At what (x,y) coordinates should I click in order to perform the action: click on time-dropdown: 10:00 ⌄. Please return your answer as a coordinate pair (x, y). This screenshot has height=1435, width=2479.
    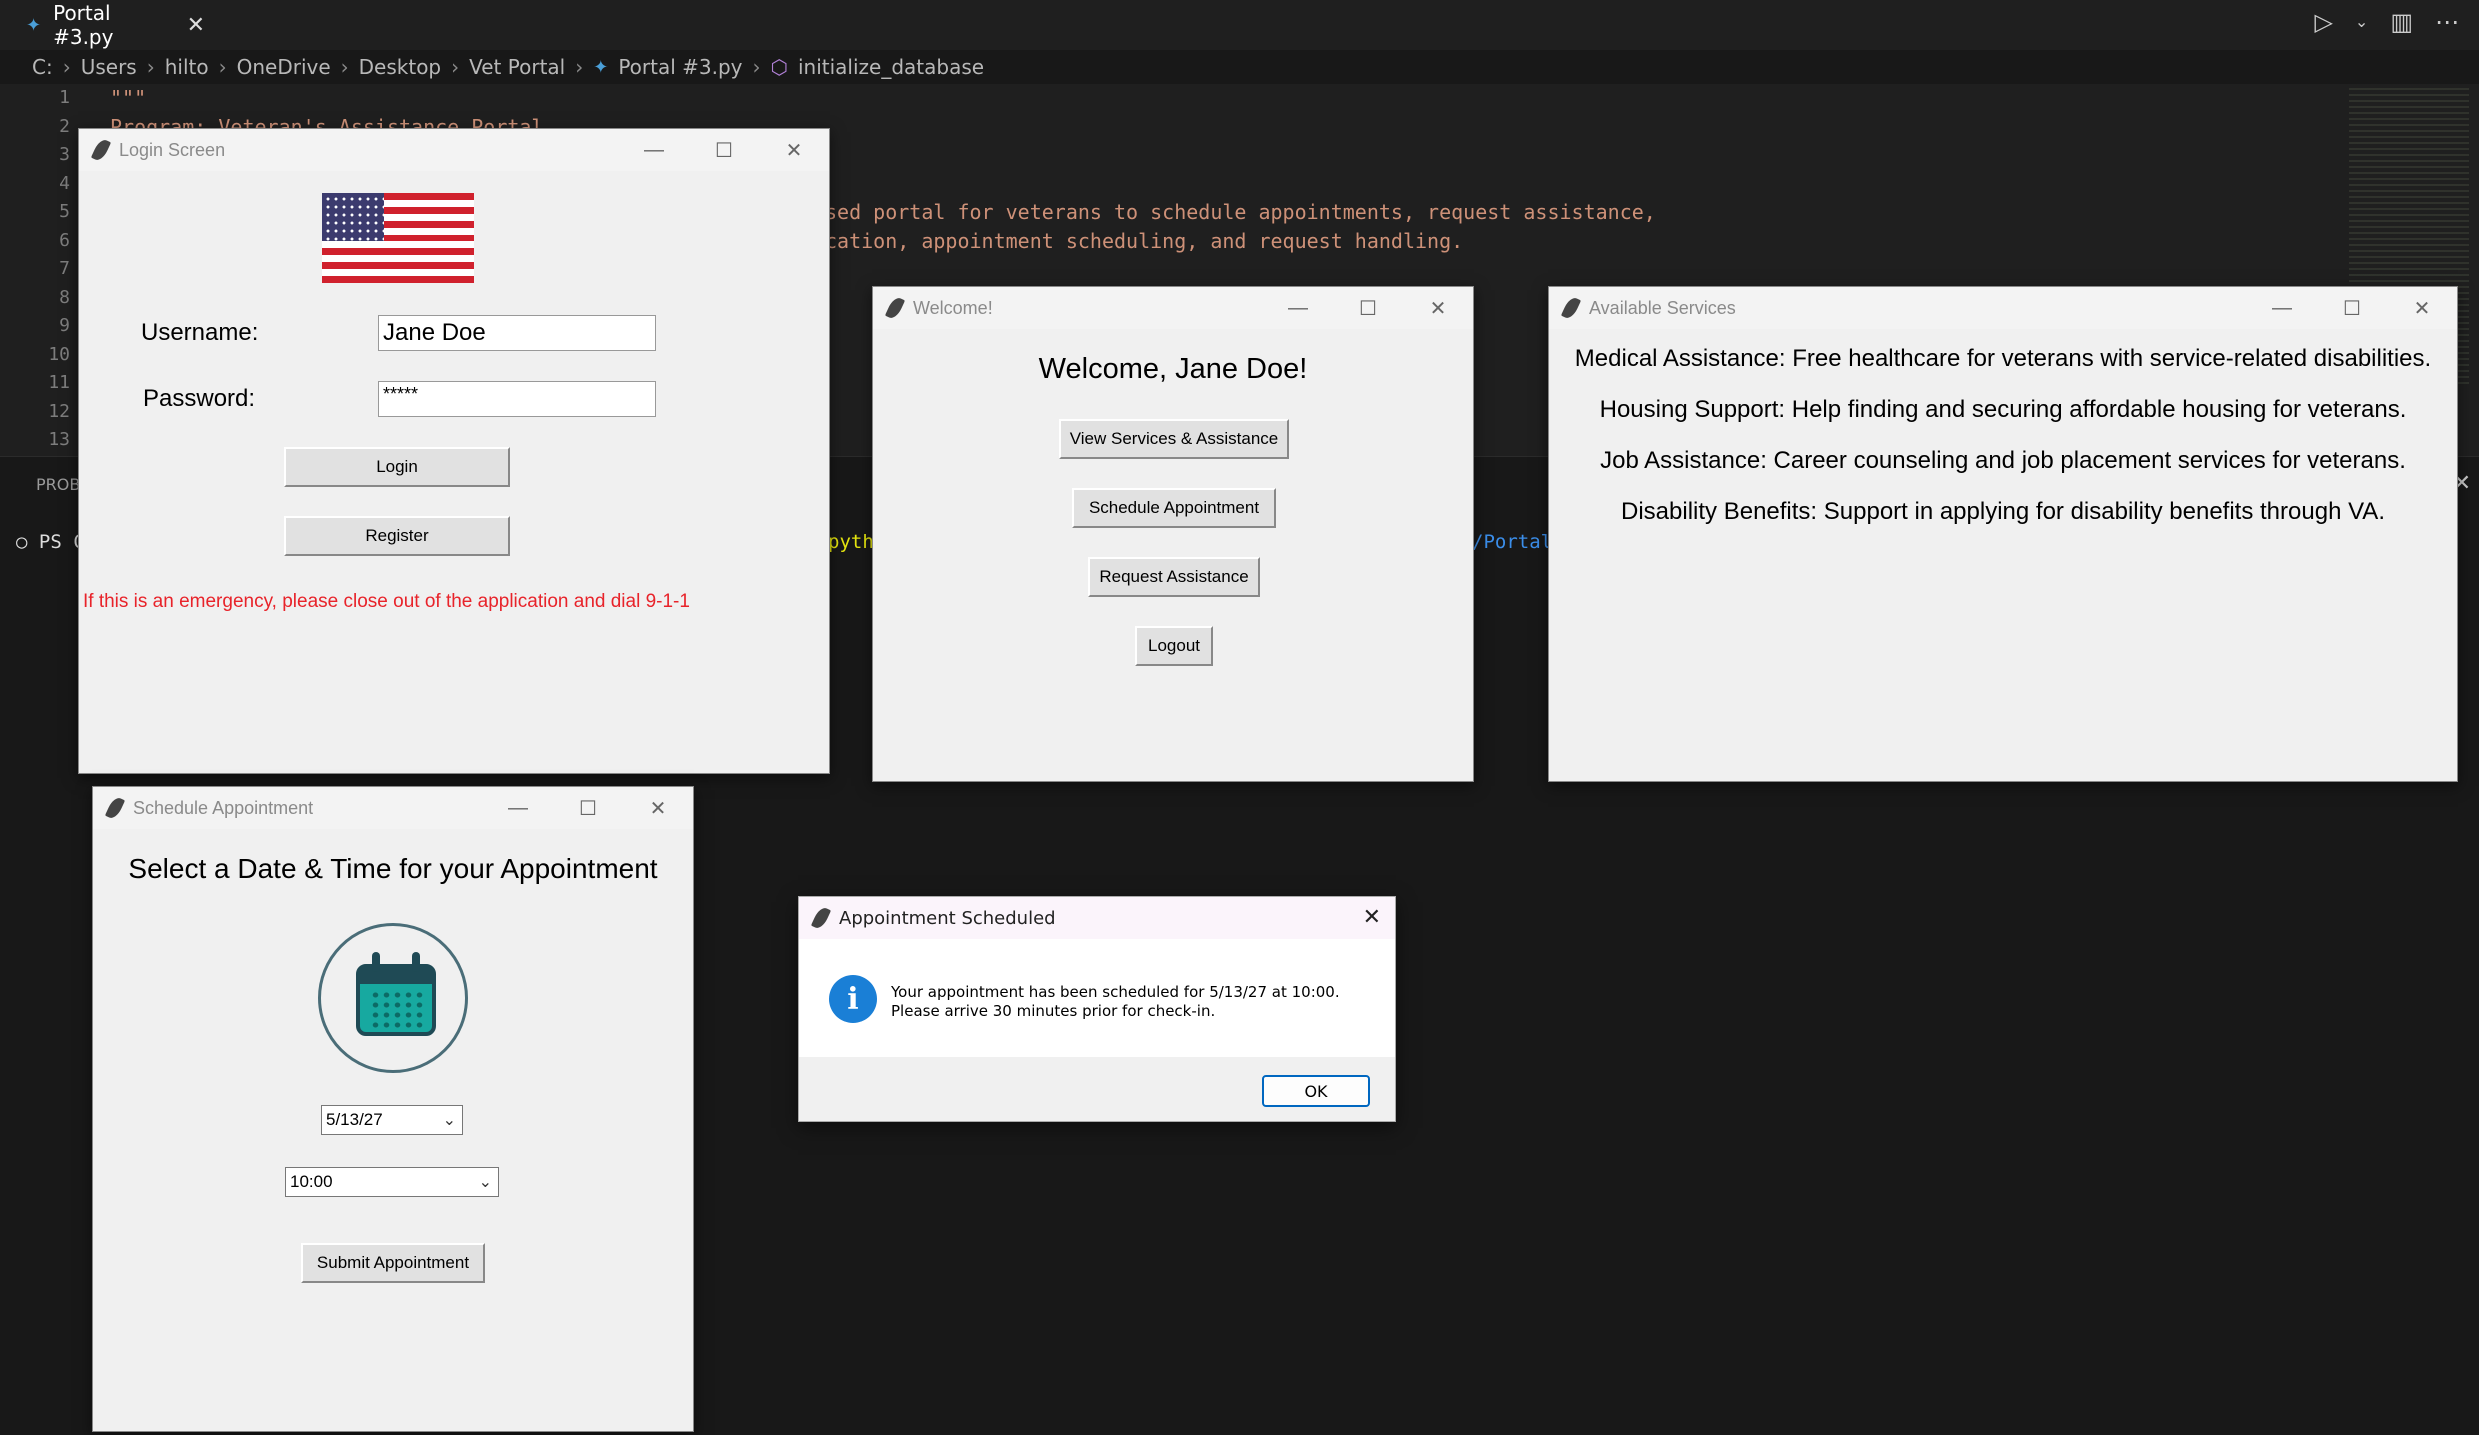
    Looking at the image, I should click on (392, 1182).